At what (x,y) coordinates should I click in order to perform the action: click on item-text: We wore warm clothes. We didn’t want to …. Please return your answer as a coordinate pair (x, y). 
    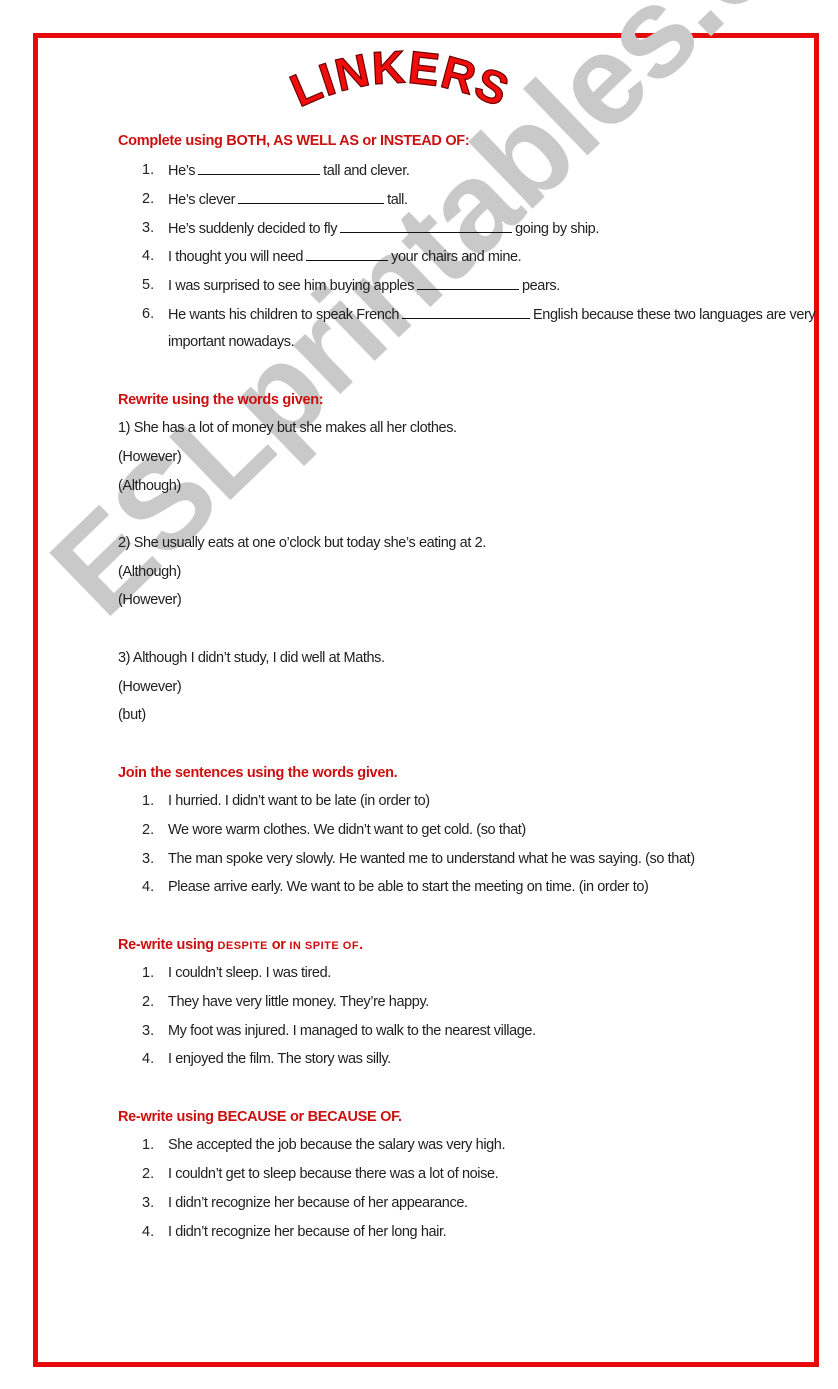
    Looking at the image, I should click on (347, 830).